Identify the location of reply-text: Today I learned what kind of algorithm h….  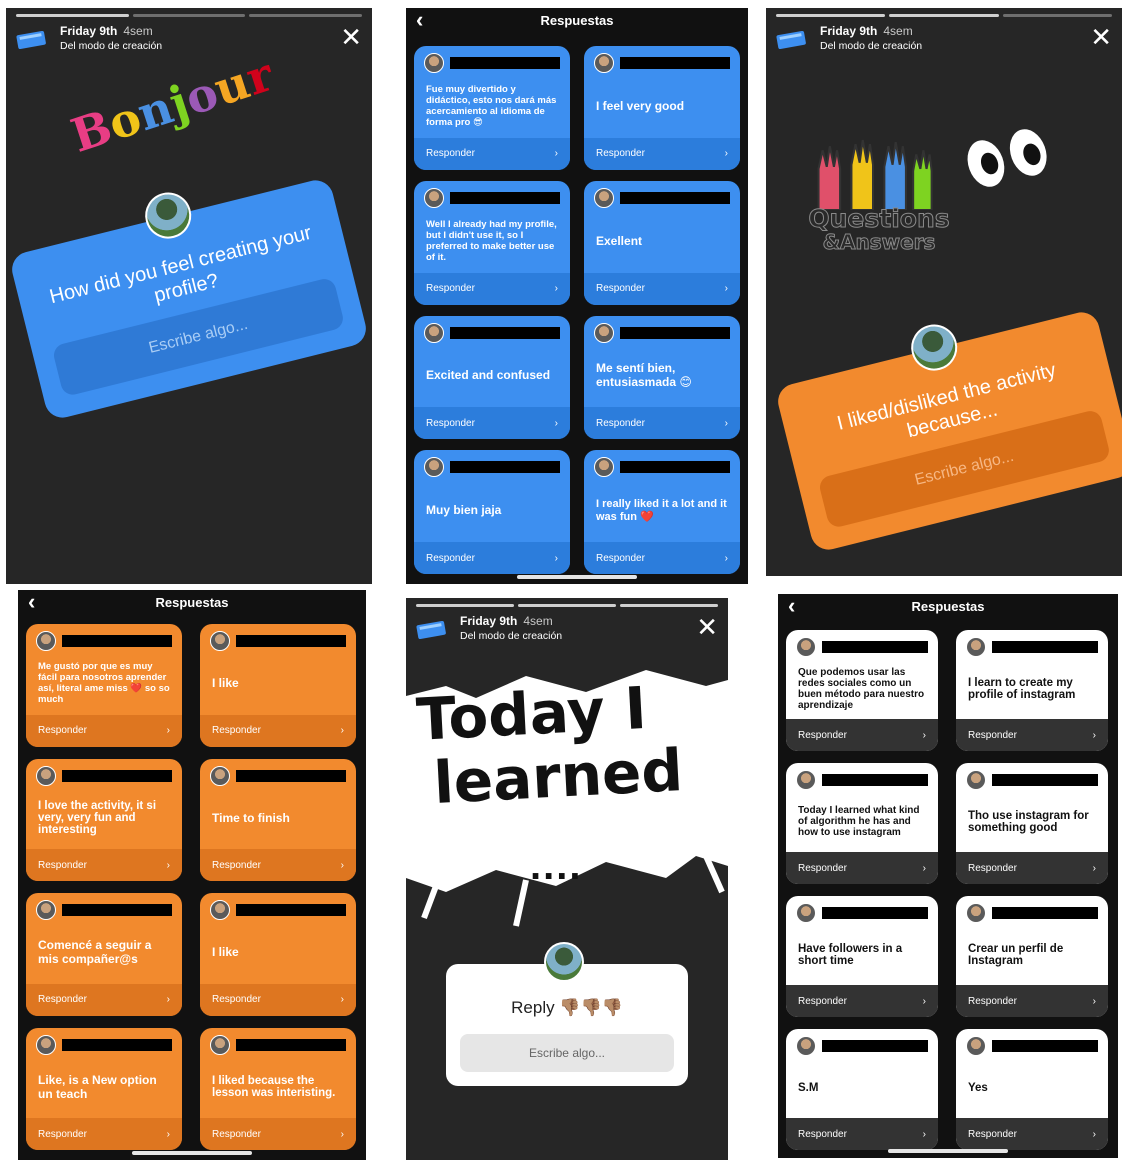
(859, 821).